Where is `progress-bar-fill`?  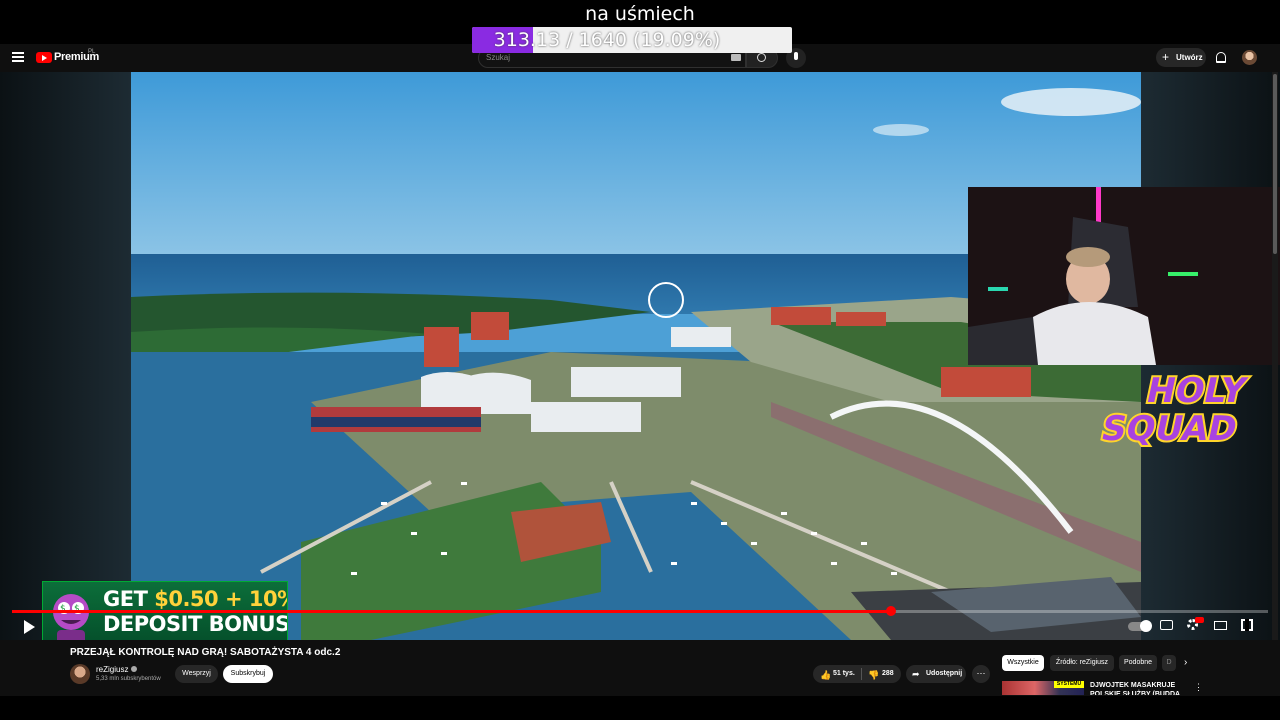 progress-bar-fill is located at coordinates (452, 611).